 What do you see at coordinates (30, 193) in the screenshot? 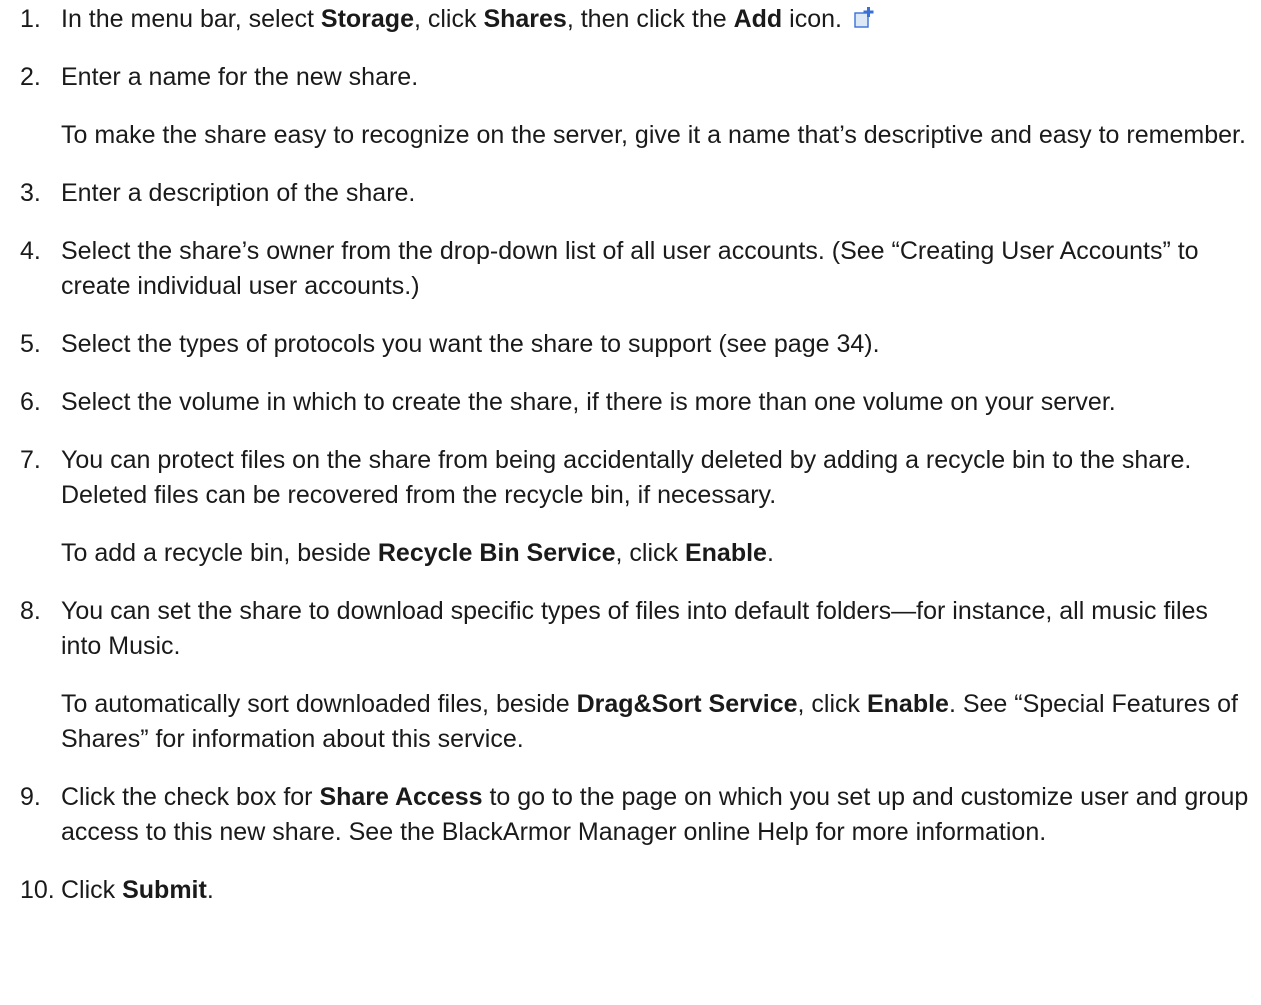
I see `step-number: 3.` at bounding box center [30, 193].